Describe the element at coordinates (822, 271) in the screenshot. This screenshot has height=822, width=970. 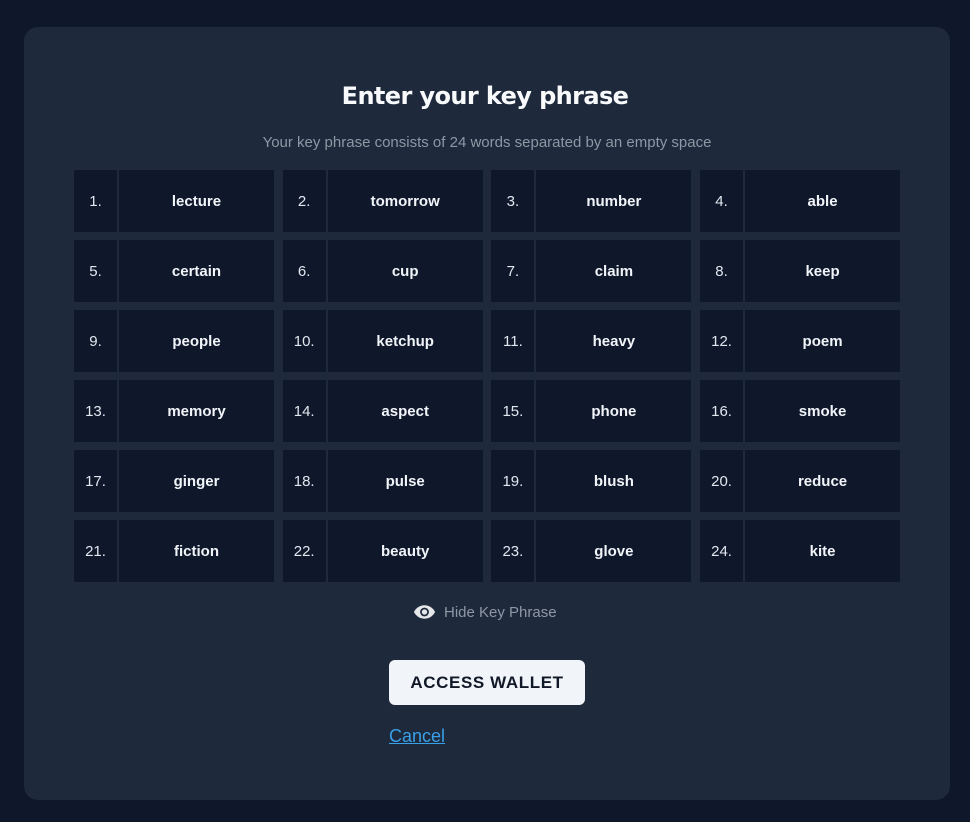
I see `word-input: keep` at that location.